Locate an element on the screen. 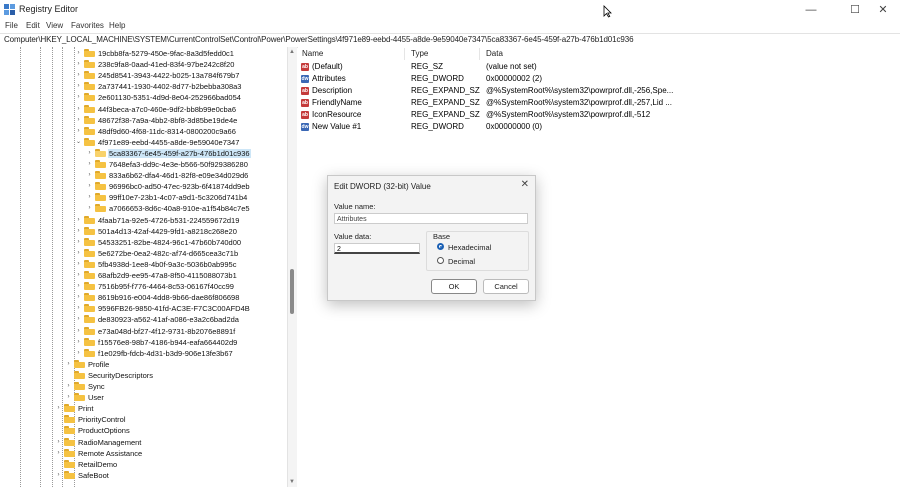 This screenshot has height=487, width=900. tree-item: RetailDemo is located at coordinates (143, 464).